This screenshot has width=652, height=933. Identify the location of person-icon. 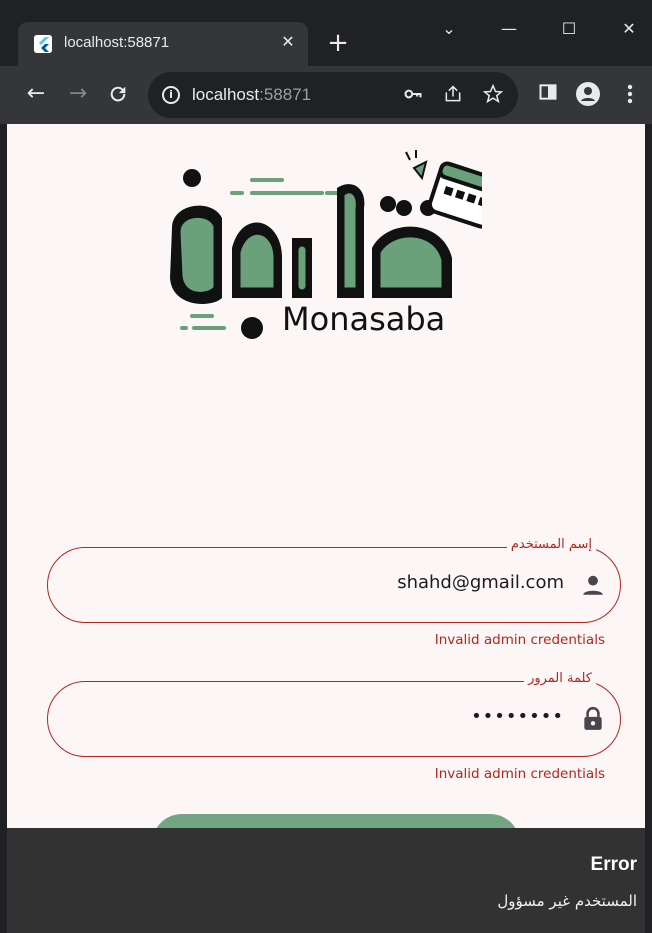
(593, 585).